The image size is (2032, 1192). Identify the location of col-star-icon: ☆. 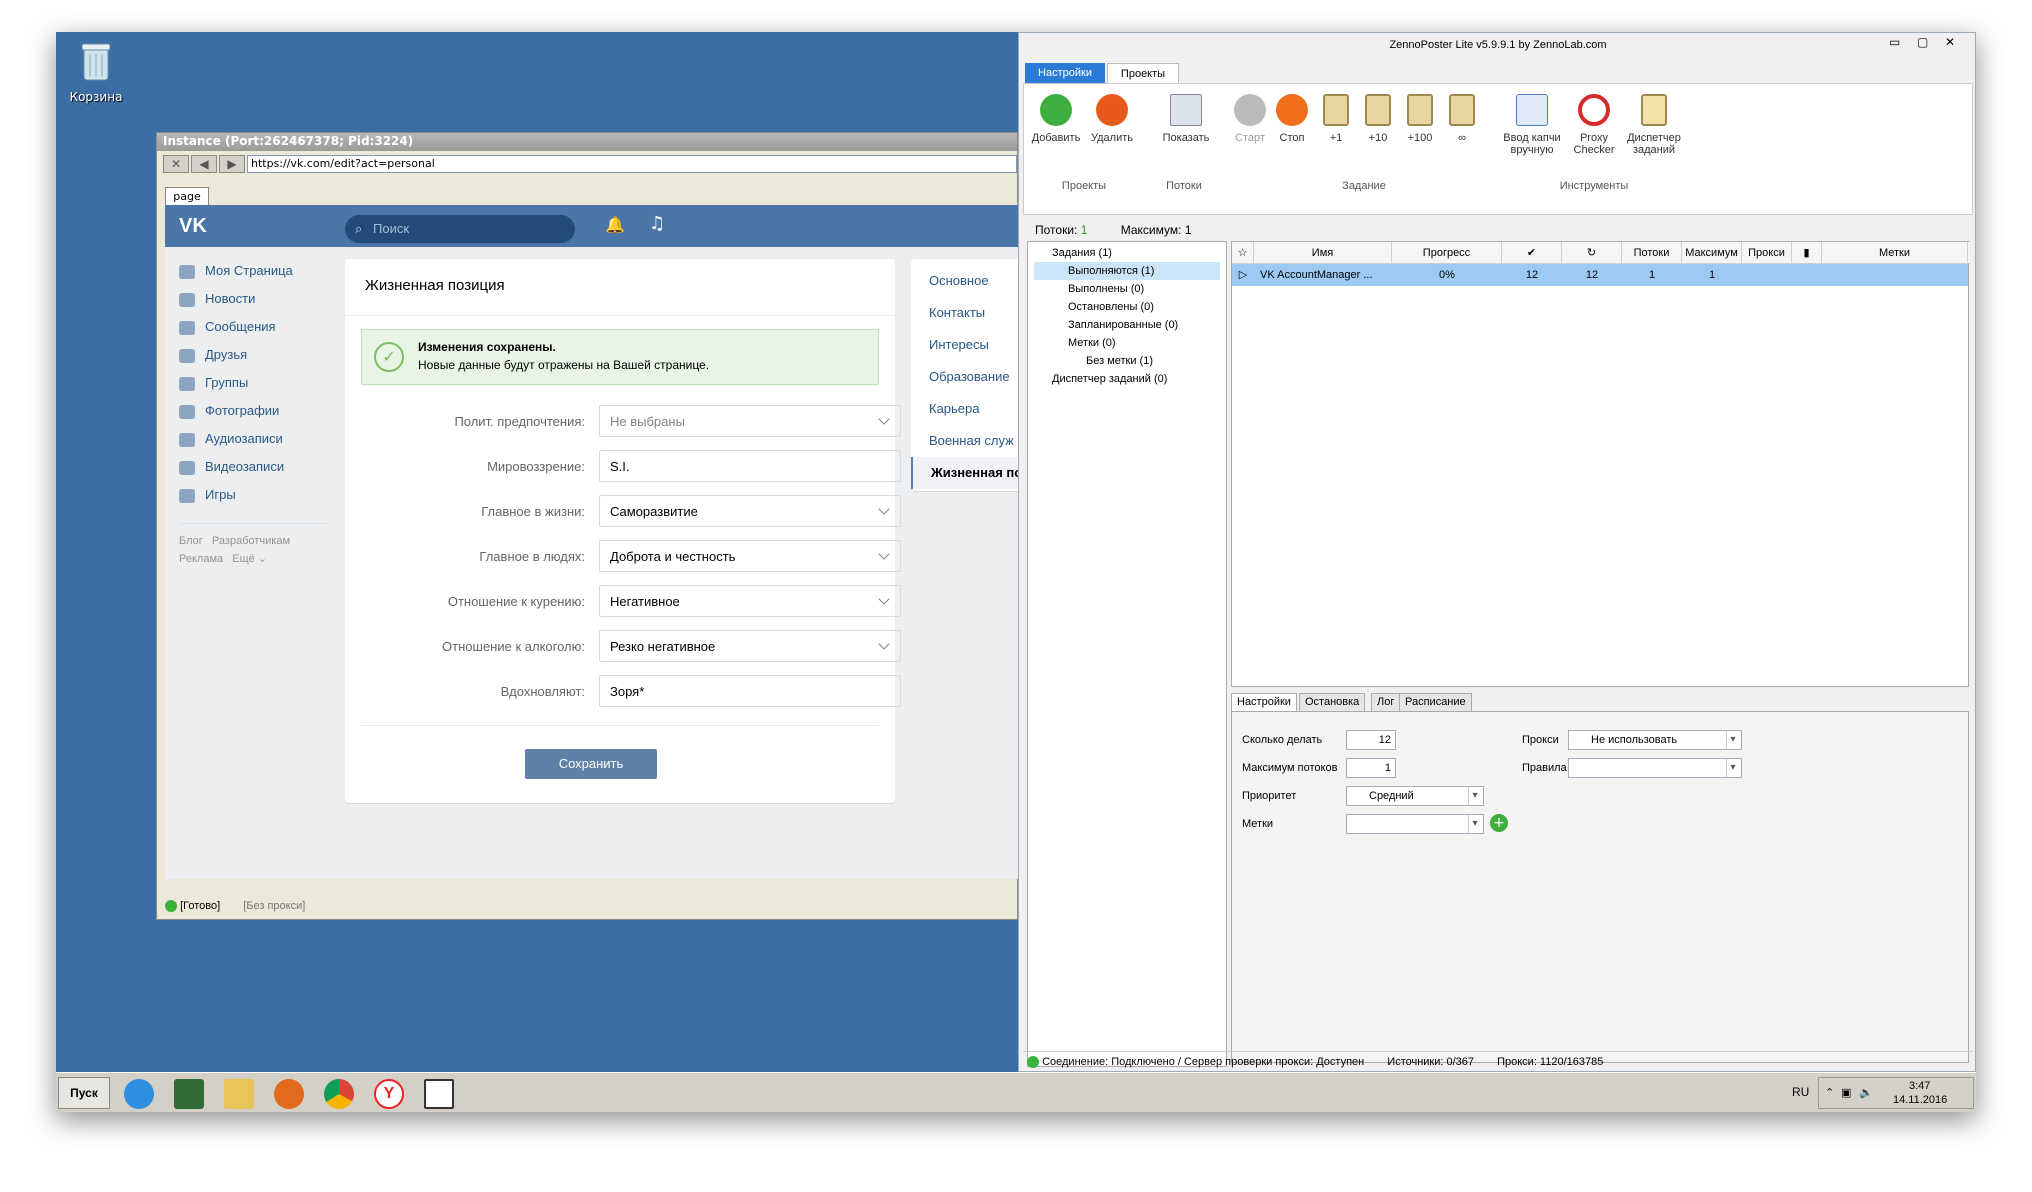
(1243, 253).